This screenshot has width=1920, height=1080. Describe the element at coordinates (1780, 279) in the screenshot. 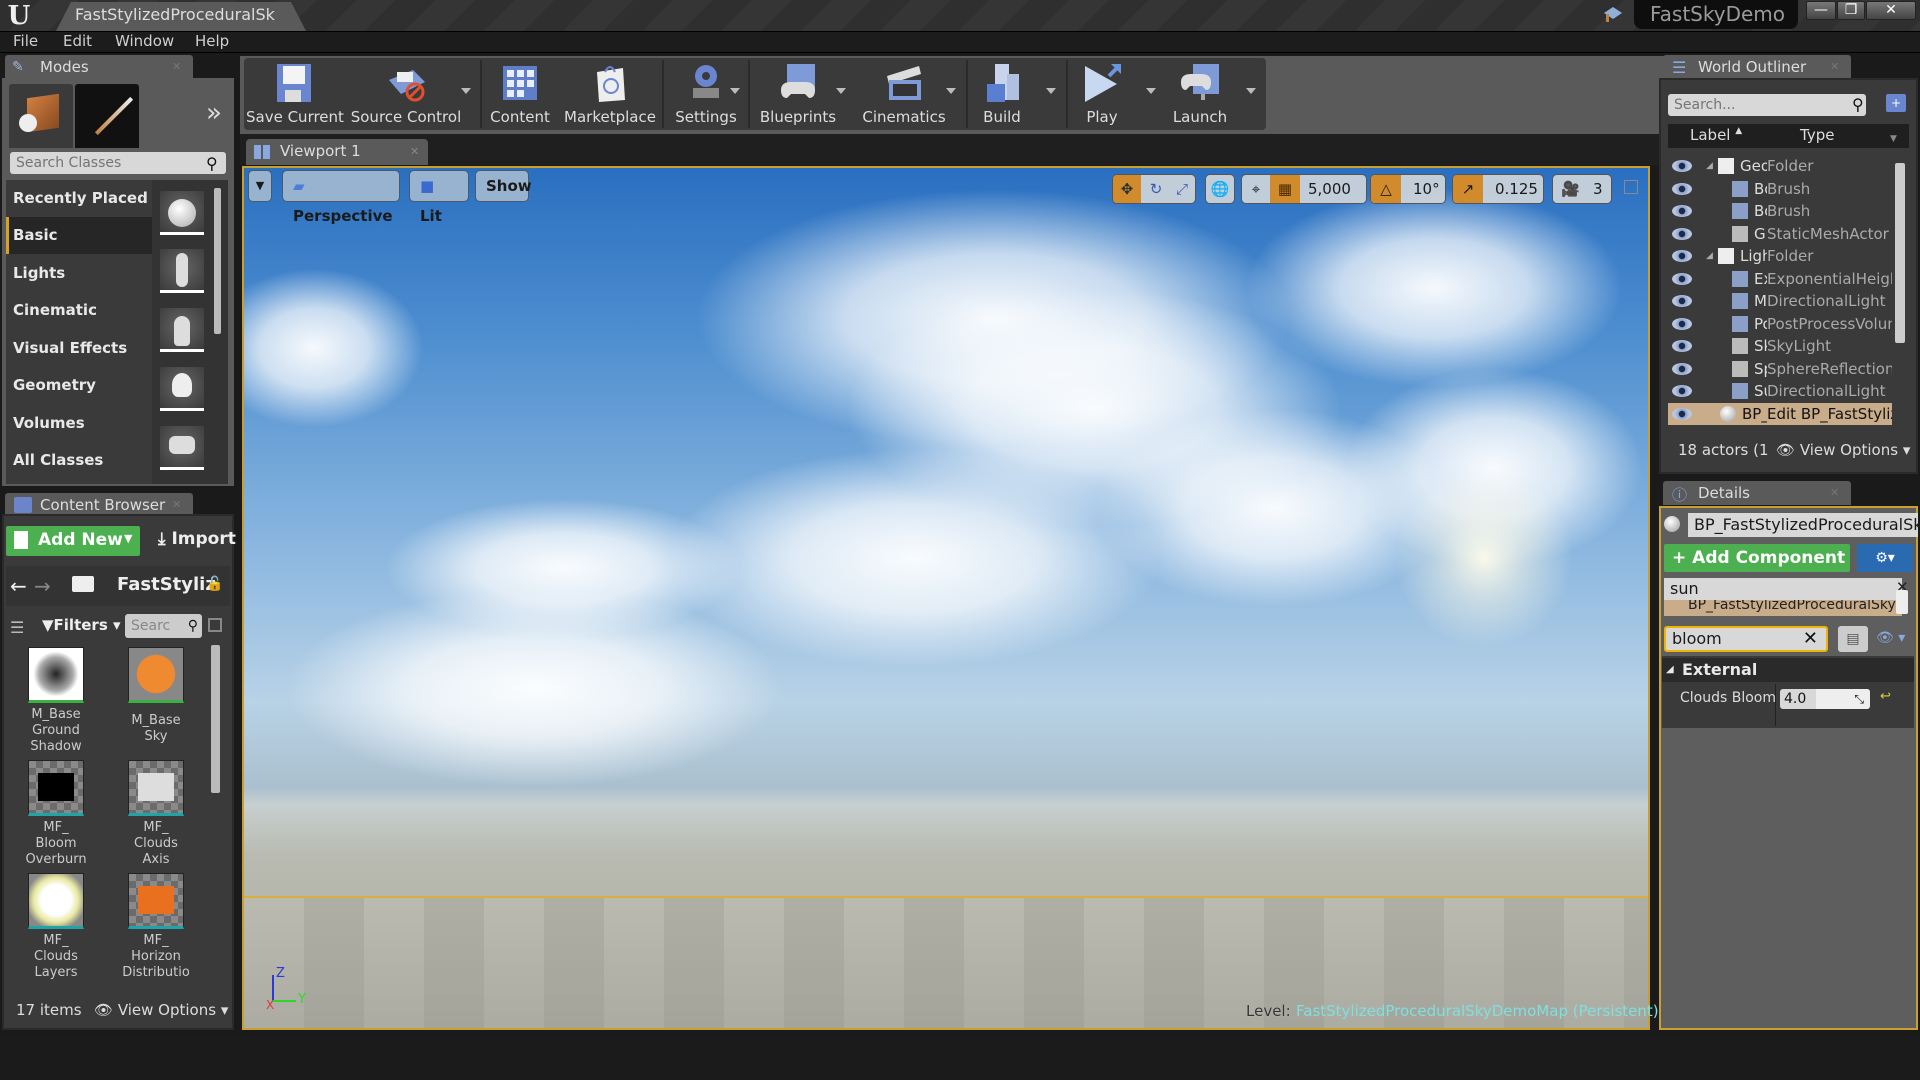

I see `outliner-row: ExponentialHeightFogExponentialHeightFog` at that location.